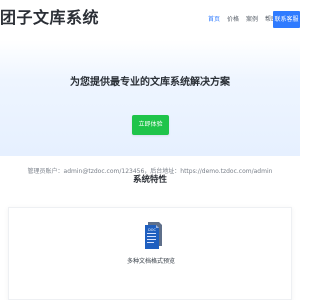  I want to click on nav-home: 首页, so click(214, 20).